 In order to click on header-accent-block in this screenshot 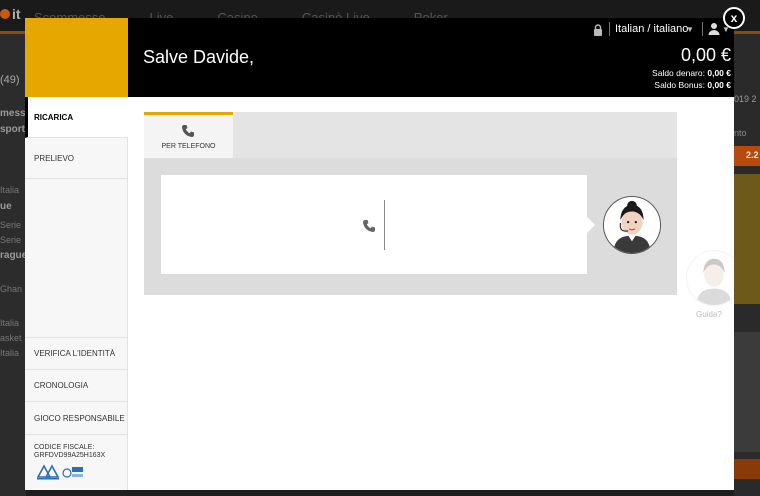, I will do `click(76, 57)`.